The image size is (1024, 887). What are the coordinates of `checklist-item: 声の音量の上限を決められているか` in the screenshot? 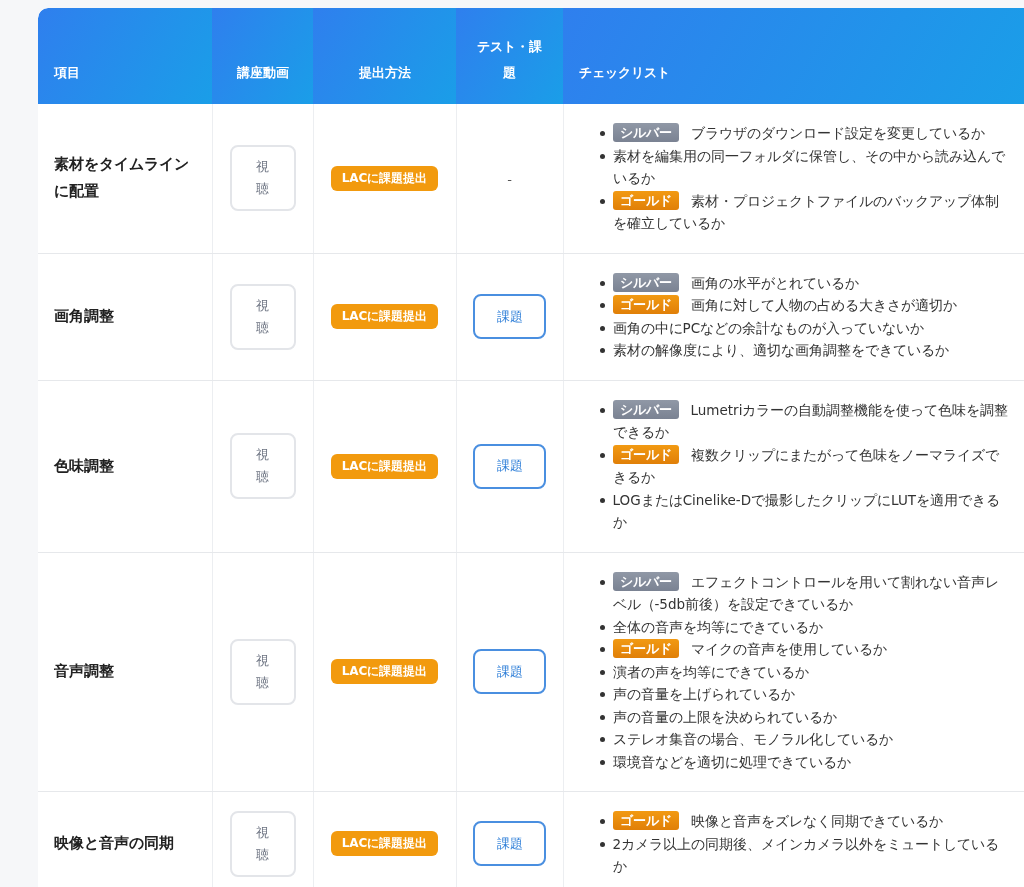 It's located at (725, 717).